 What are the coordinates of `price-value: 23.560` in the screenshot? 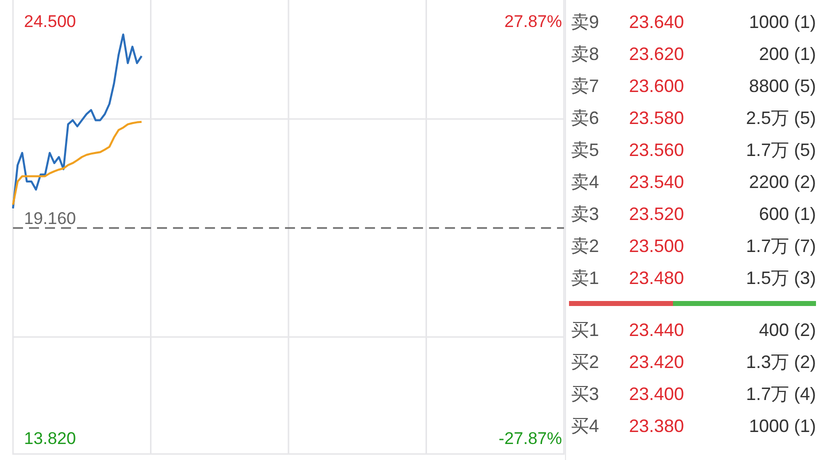 It's located at (657, 150).